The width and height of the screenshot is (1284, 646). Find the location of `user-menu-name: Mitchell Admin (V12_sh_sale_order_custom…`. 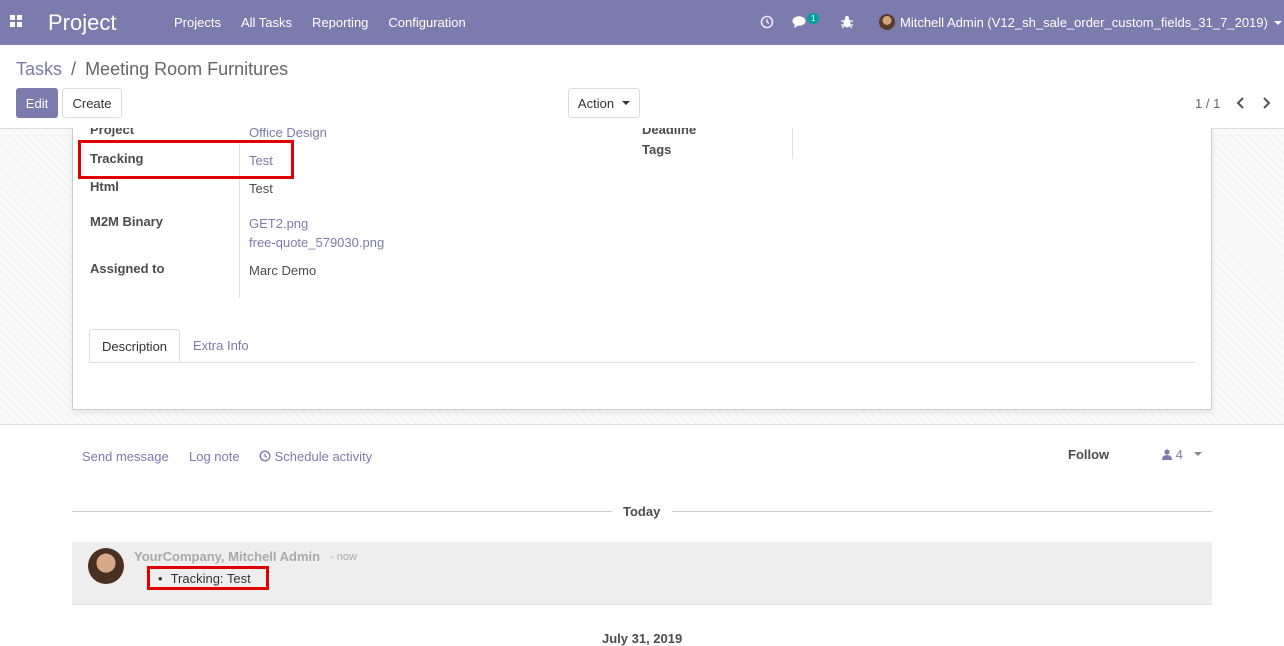

user-menu-name: Mitchell Admin (V12_sh_sale_order_custom… is located at coordinates (1084, 22).